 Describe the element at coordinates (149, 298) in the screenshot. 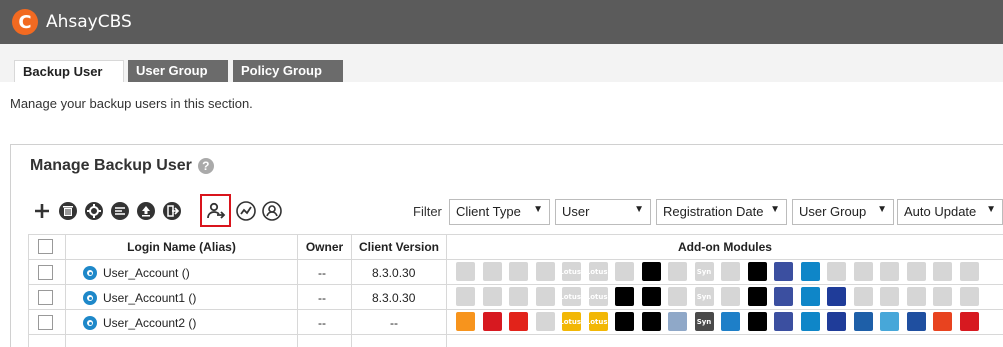

I see `login-name-link: User_Account1 ()` at that location.